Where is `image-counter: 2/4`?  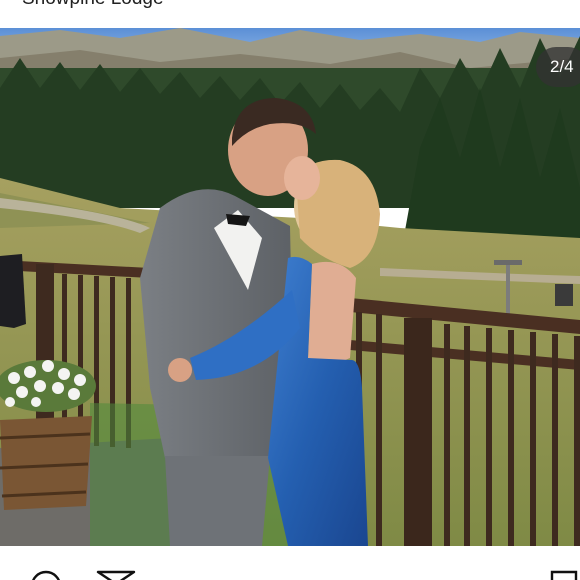 image-counter: 2/4 is located at coordinates (558, 67).